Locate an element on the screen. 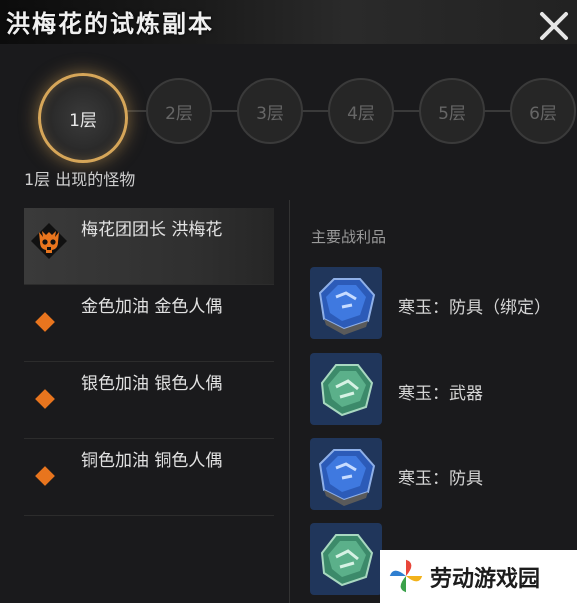 The width and height of the screenshot is (577, 603). floor-tab-1: 1层 is located at coordinates (83, 118).